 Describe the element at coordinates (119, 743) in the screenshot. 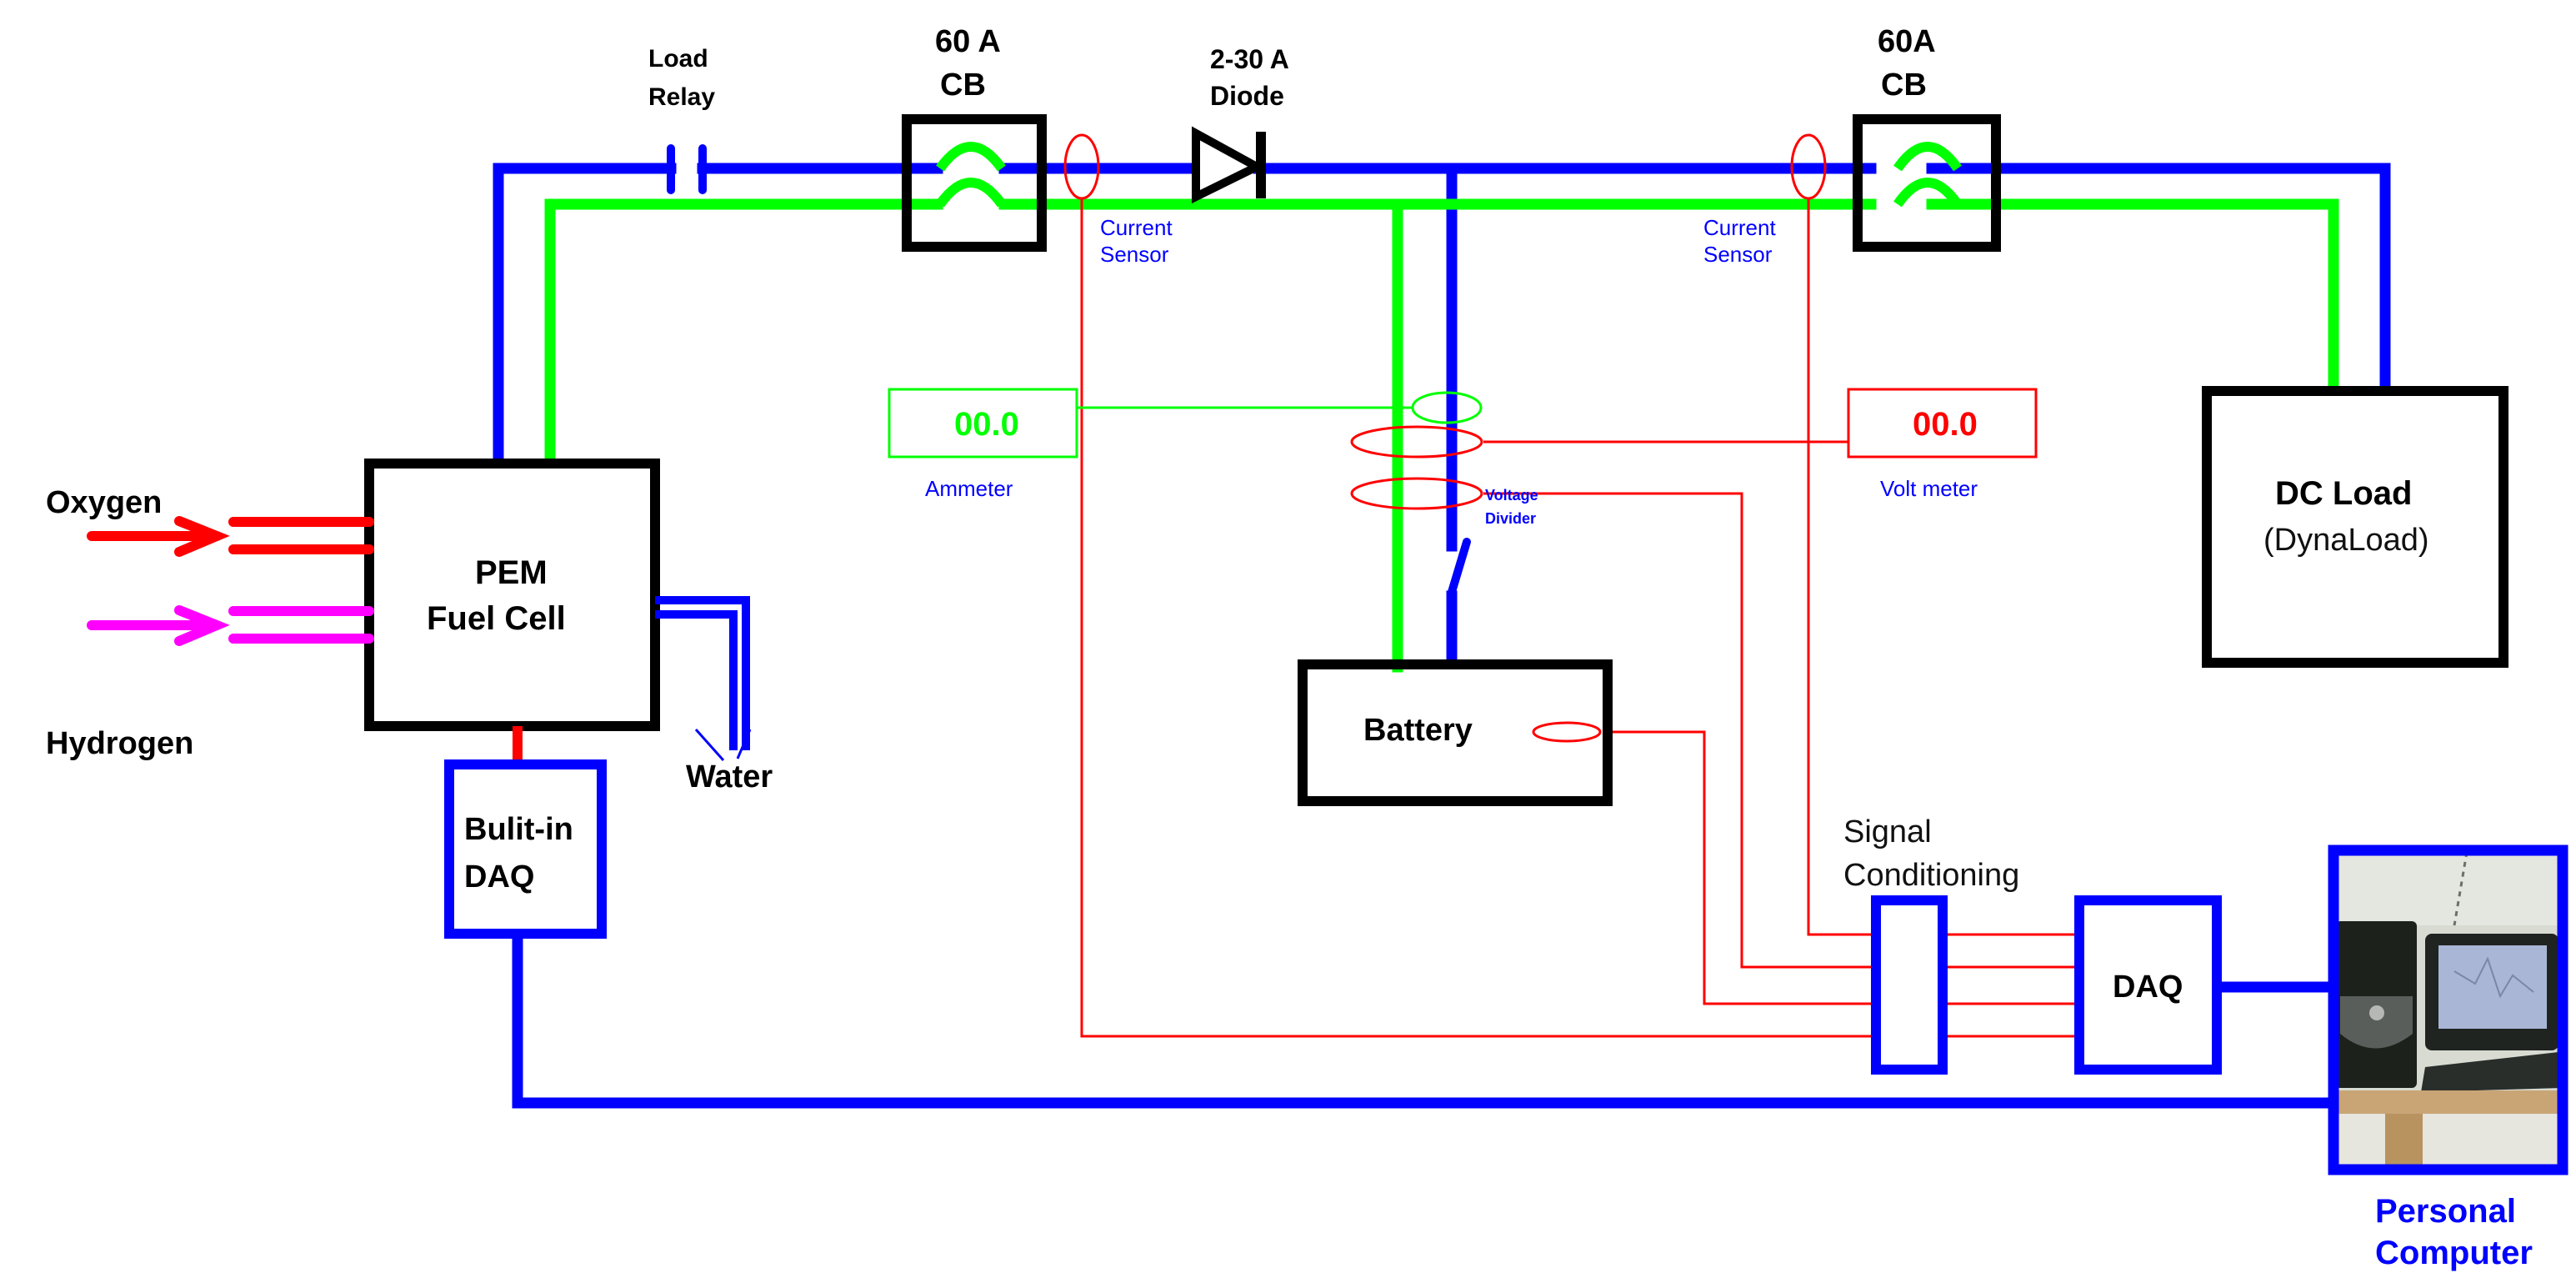

I see `hydrogen-label: Hydrogen` at that location.